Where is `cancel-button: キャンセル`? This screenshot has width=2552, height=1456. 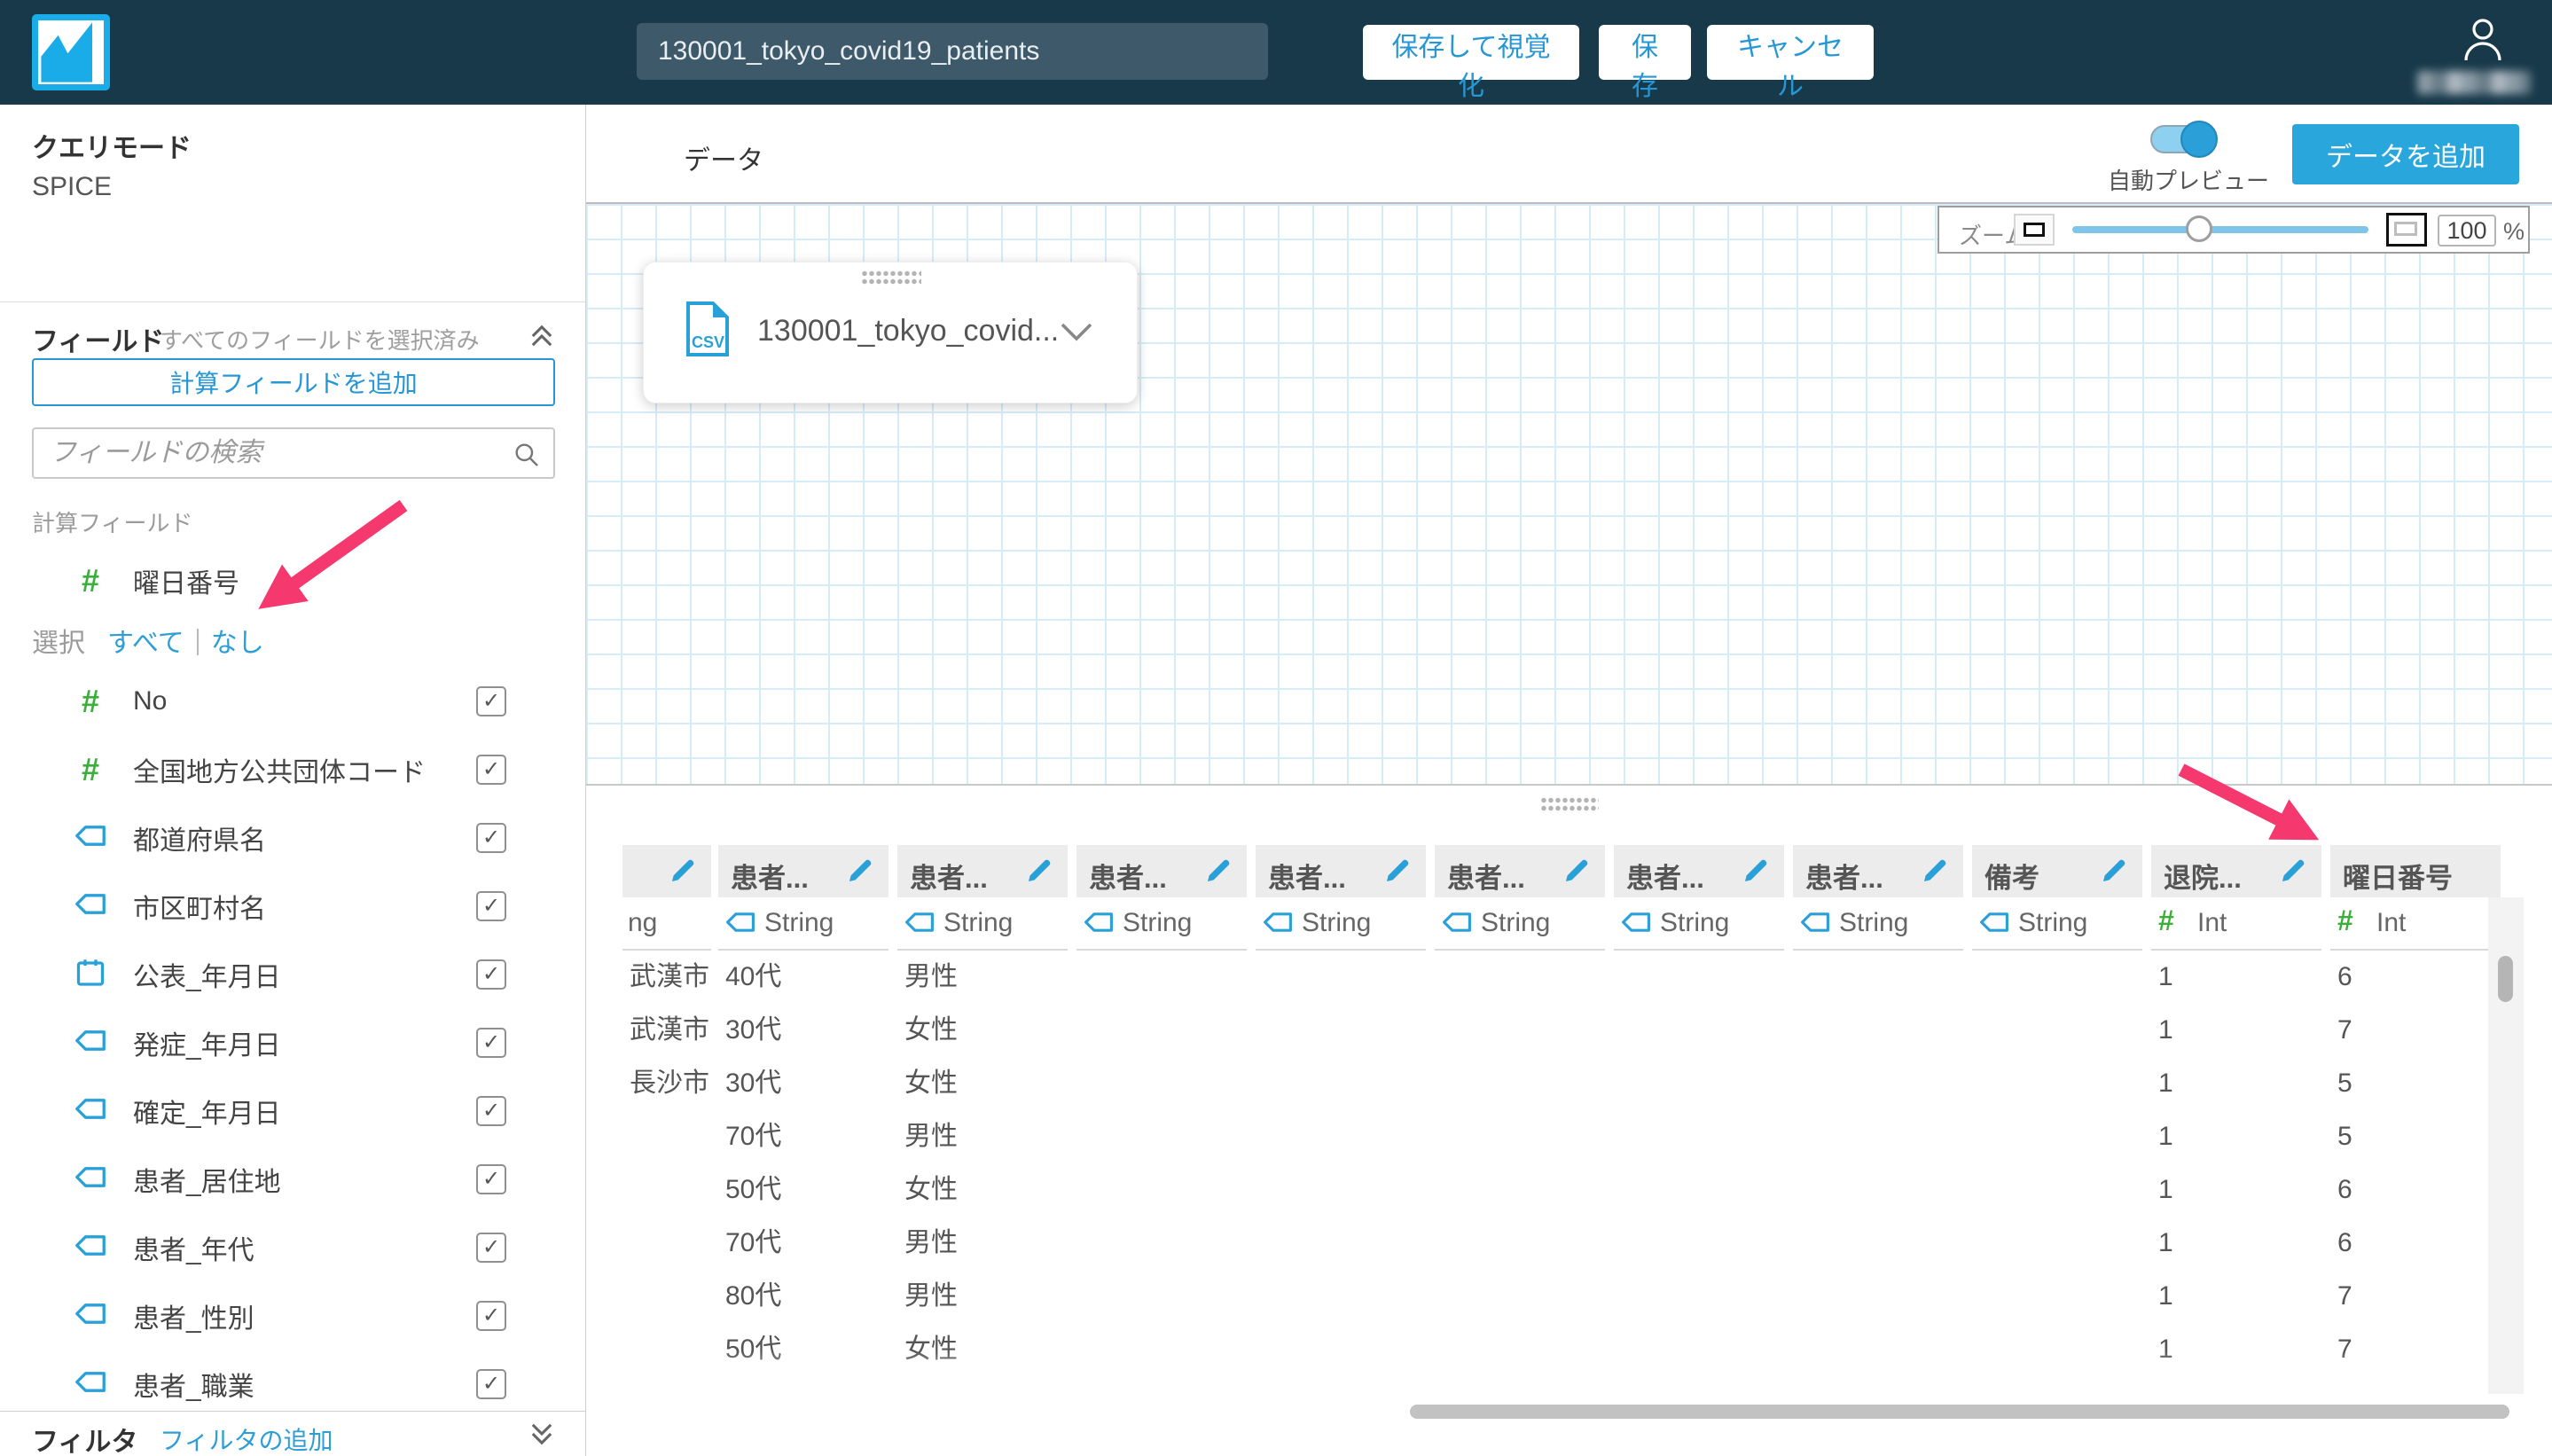
cancel-button: キャンセル is located at coordinates (1790, 63).